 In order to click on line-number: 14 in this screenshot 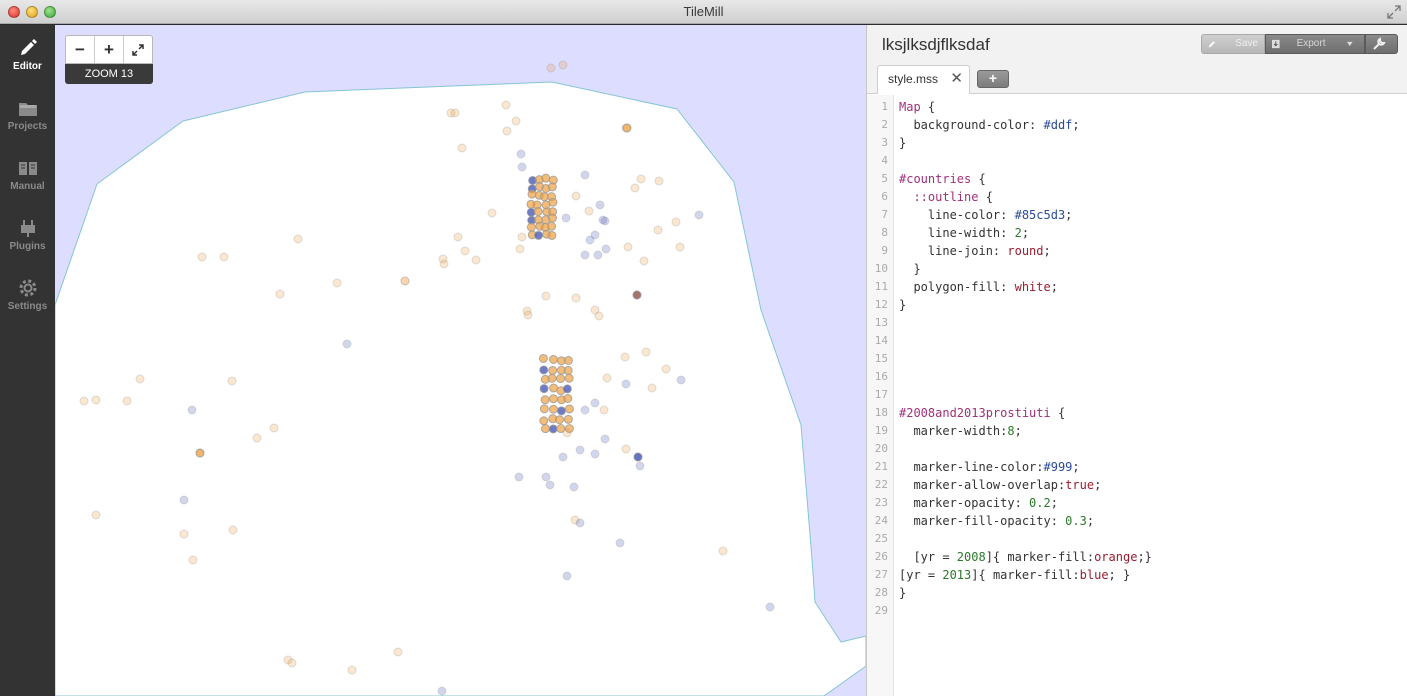, I will do `click(881, 340)`.